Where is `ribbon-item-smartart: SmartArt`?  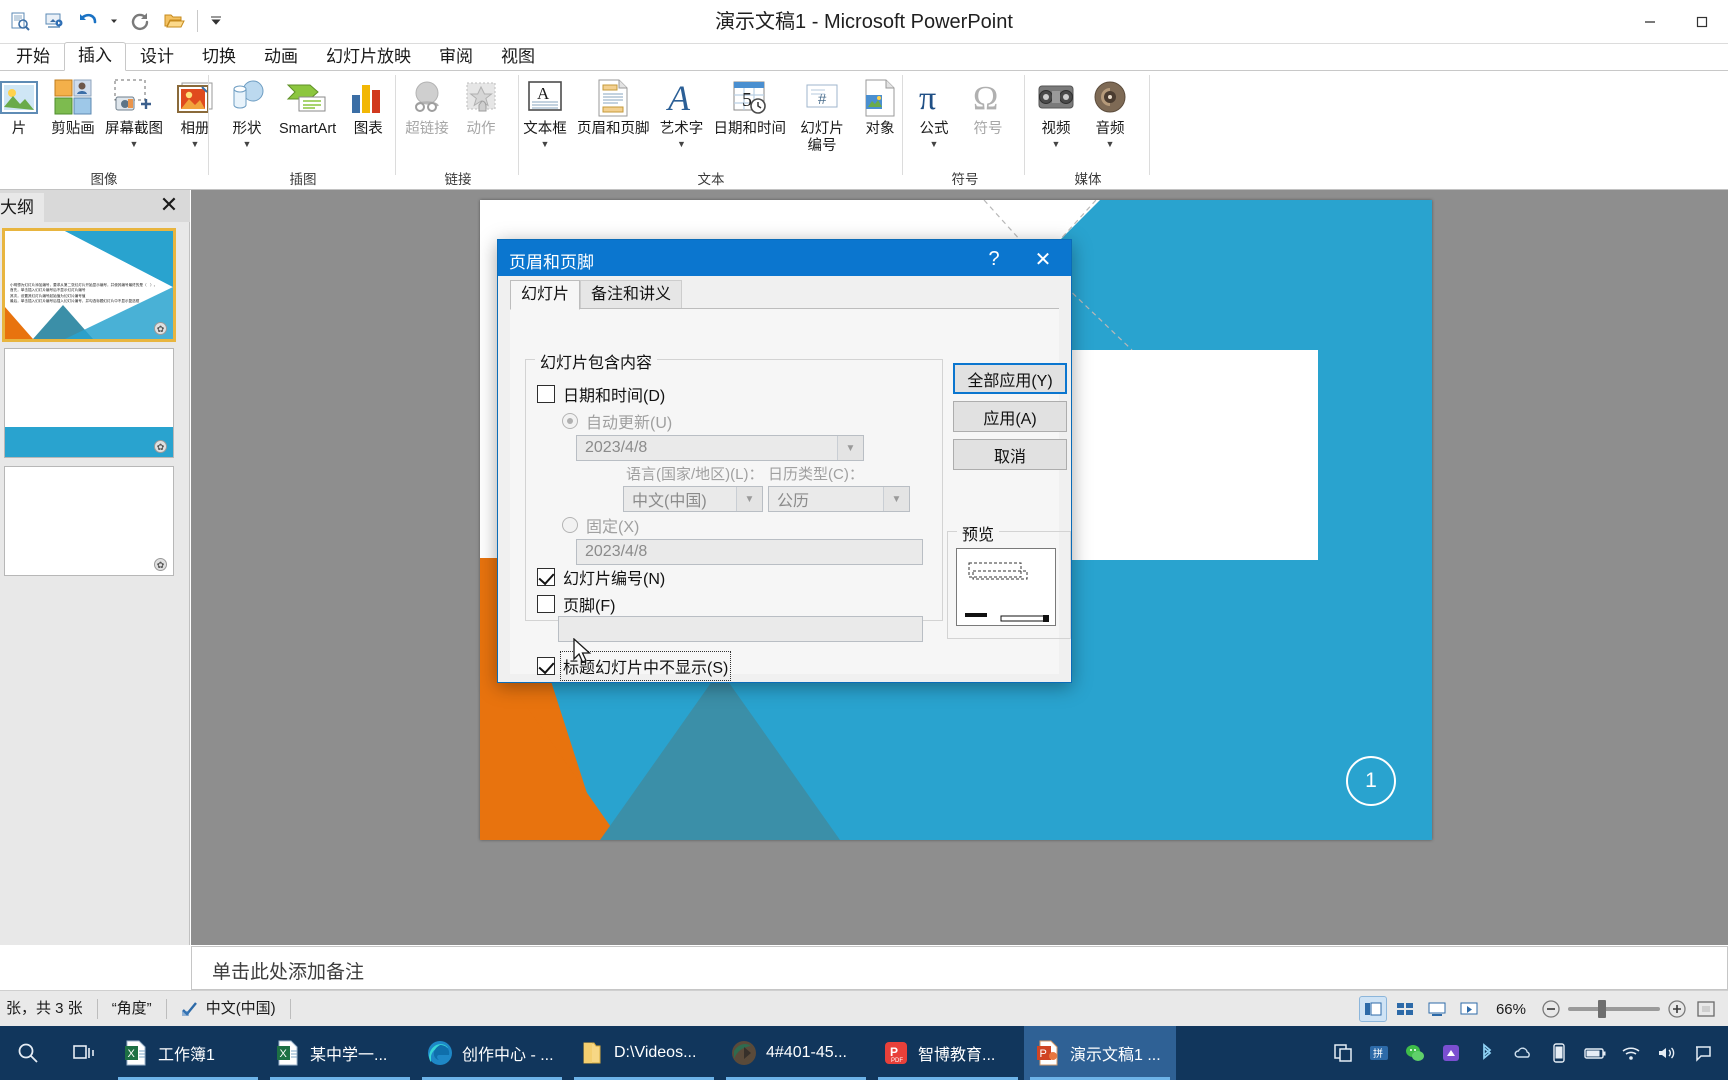
ribbon-item-smartart: SmartArt is located at coordinates (307, 105).